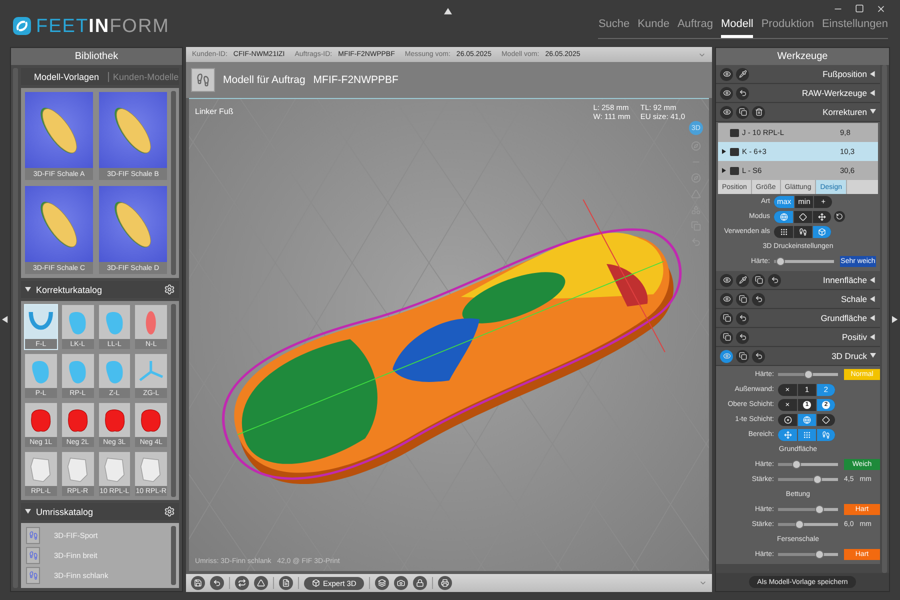 The width and height of the screenshot is (900, 600). I want to click on nav-tab: Kunde, so click(654, 27).